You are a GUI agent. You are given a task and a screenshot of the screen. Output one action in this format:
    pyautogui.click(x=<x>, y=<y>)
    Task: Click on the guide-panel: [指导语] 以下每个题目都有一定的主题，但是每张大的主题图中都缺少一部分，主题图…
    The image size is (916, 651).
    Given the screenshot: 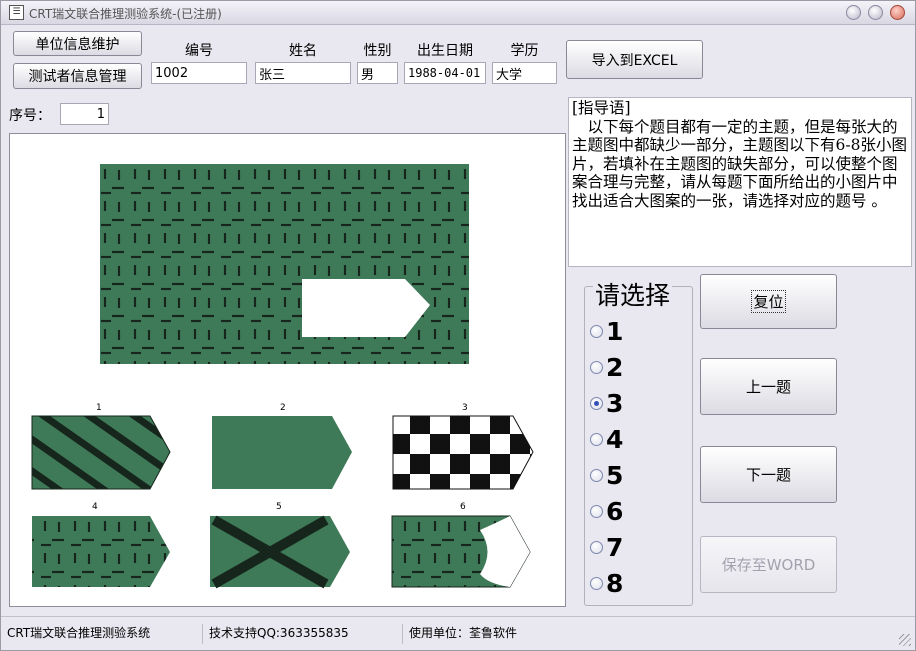 What is the action you would take?
    pyautogui.click(x=740, y=182)
    